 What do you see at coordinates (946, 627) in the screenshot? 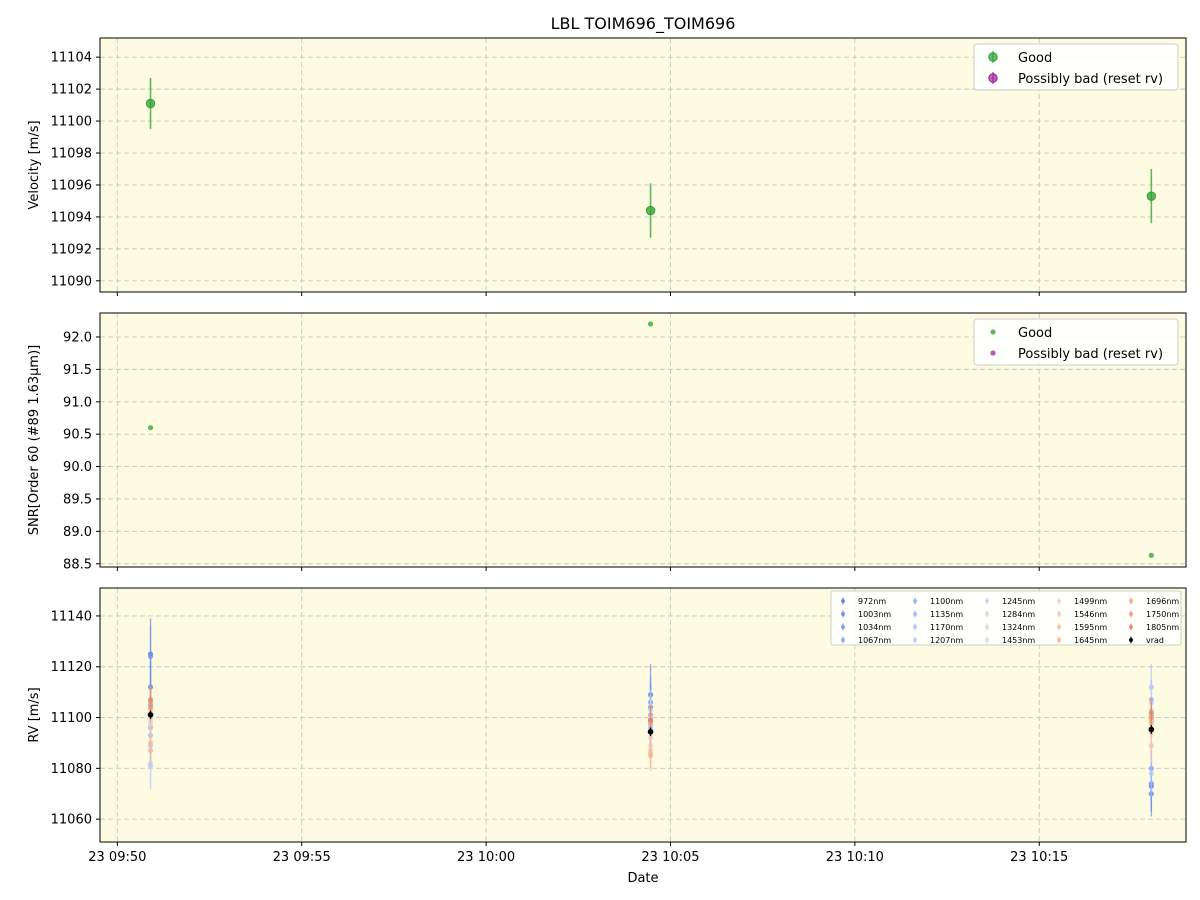
I see `legend-label: 1170nm` at bounding box center [946, 627].